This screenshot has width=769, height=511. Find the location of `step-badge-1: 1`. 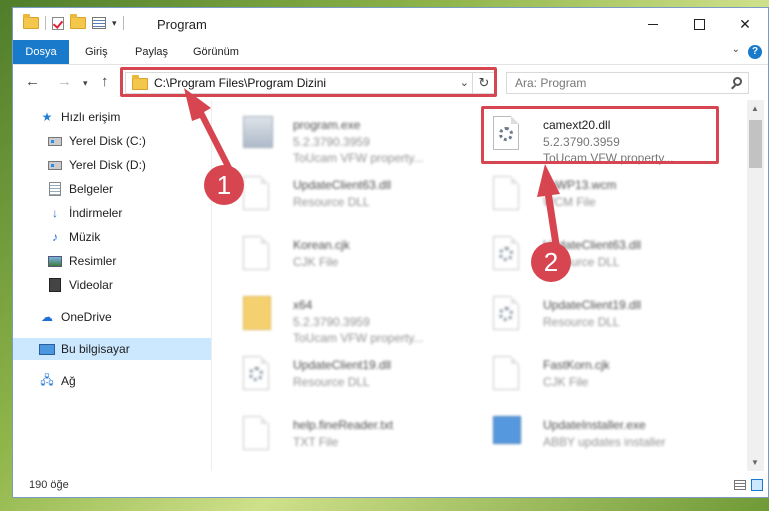

step-badge-1: 1 is located at coordinates (224, 185).